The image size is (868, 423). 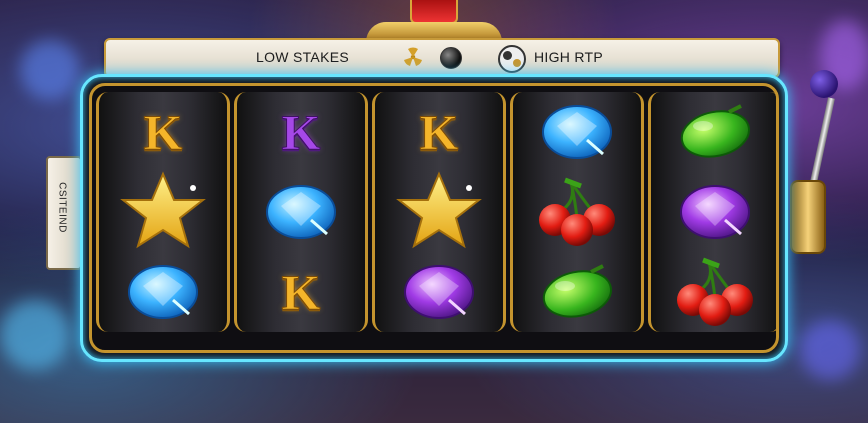 I want to click on lever-arm, so click(x=821, y=145).